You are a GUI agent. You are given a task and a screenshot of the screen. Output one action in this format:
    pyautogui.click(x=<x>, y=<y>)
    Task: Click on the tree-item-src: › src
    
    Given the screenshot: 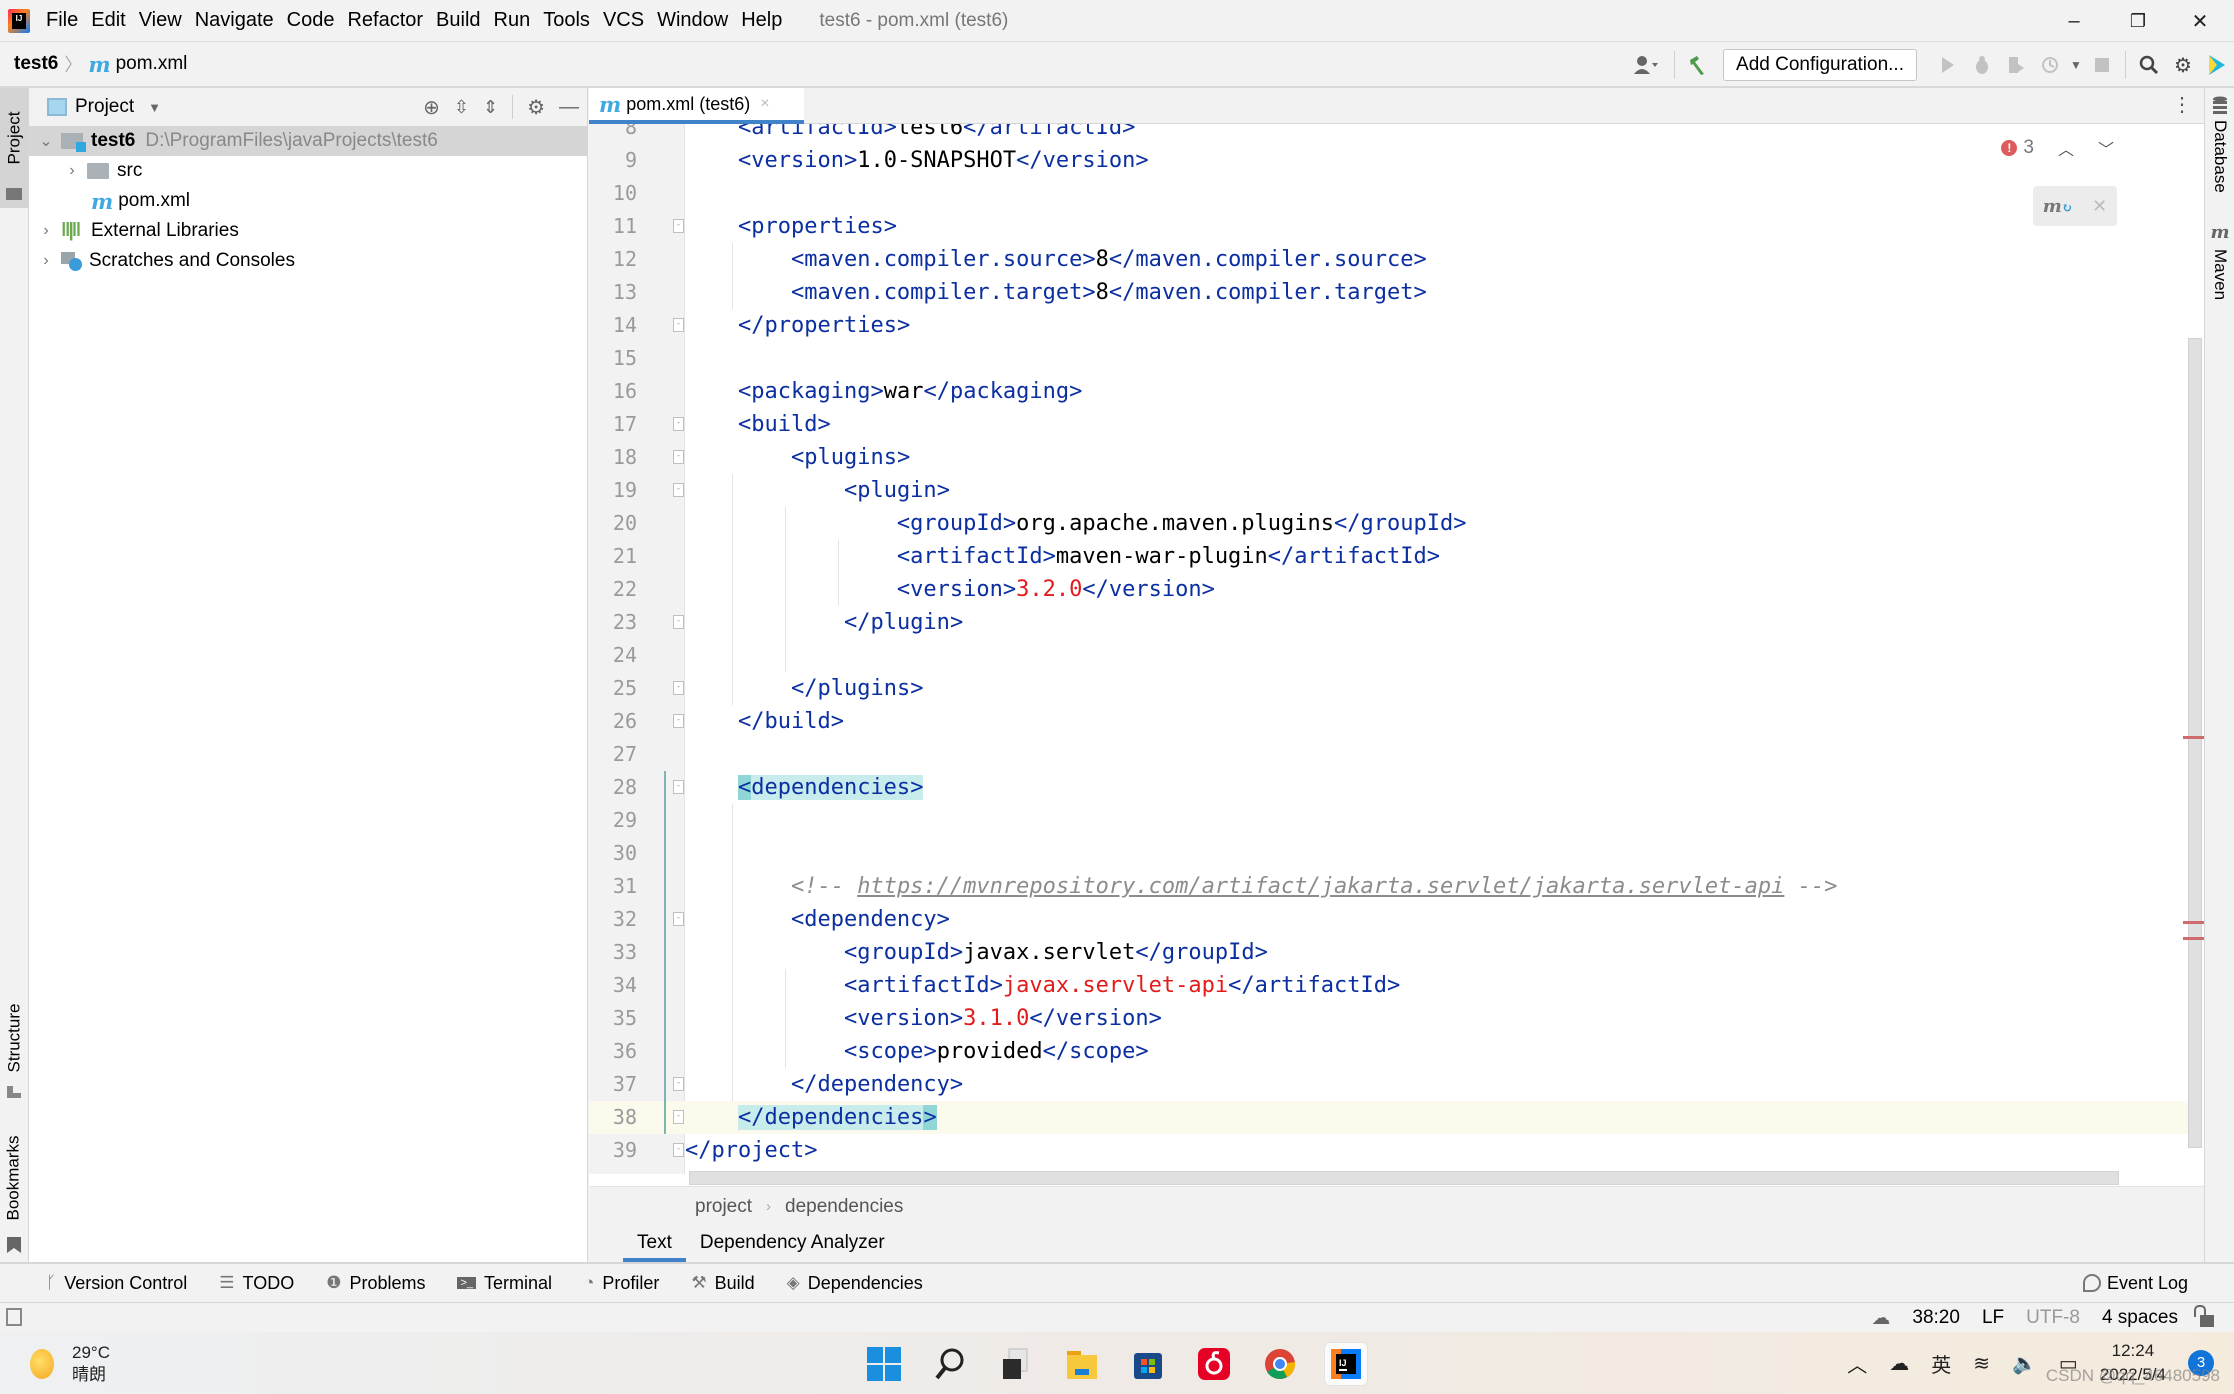 What is the action you would take?
    pyautogui.click(x=308, y=171)
    